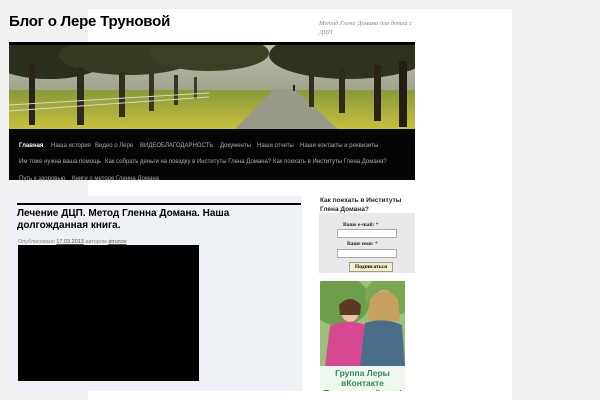 The image size is (600, 400). I want to click on email-label-text: Ваше e-mail:, so click(359, 225).